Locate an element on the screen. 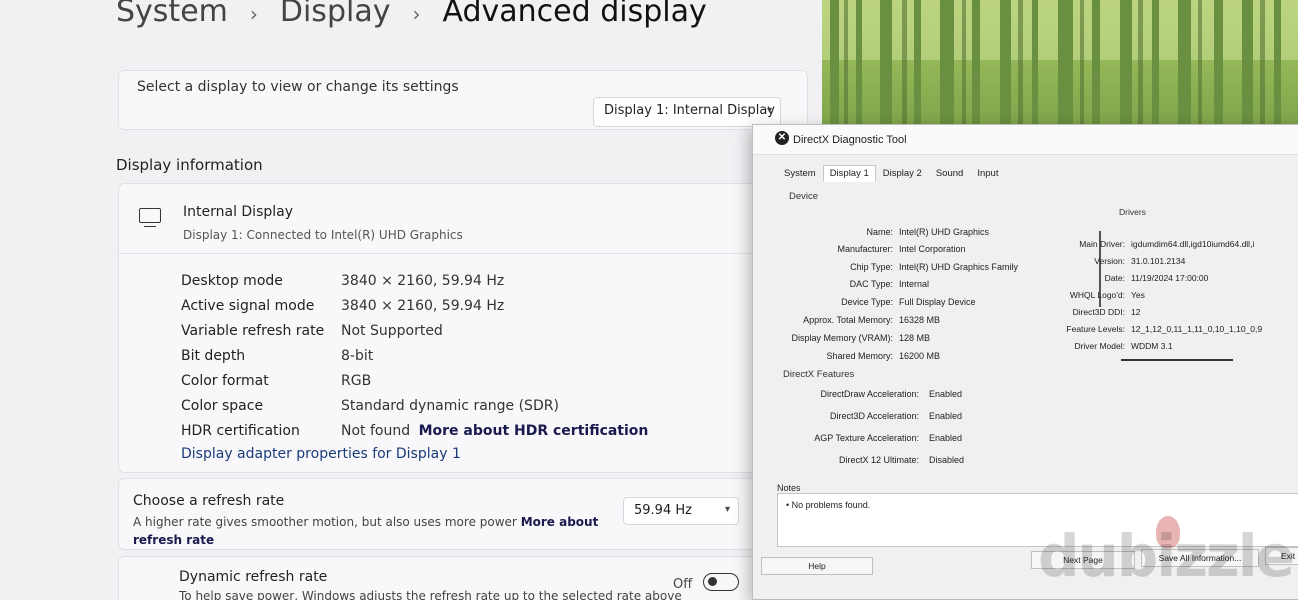 The width and height of the screenshot is (1298, 600). info-row: Color space Standard dynamic range (SDR) is located at coordinates (414, 405).